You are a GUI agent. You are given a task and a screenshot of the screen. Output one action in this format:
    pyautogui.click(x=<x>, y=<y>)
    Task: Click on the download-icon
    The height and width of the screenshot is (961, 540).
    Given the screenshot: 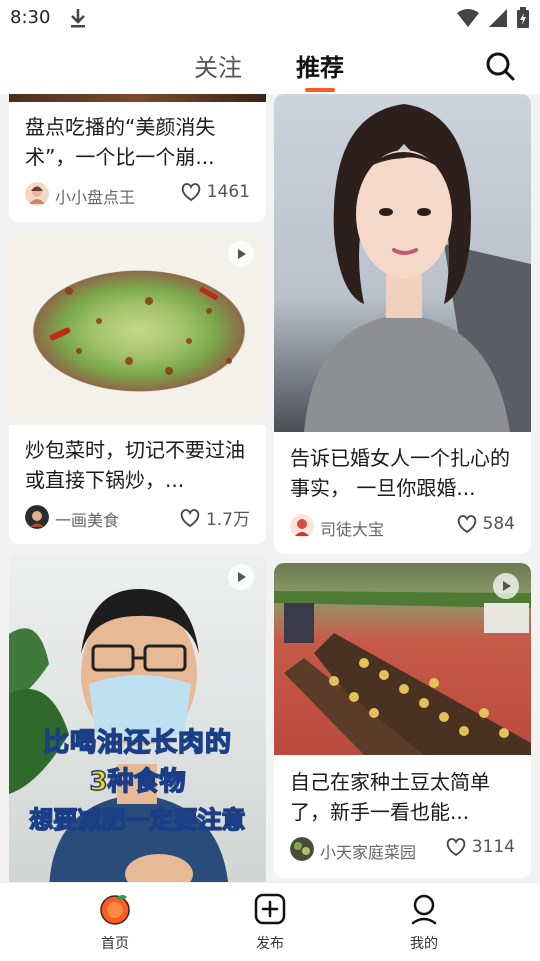 What is the action you would take?
    pyautogui.click(x=78, y=20)
    